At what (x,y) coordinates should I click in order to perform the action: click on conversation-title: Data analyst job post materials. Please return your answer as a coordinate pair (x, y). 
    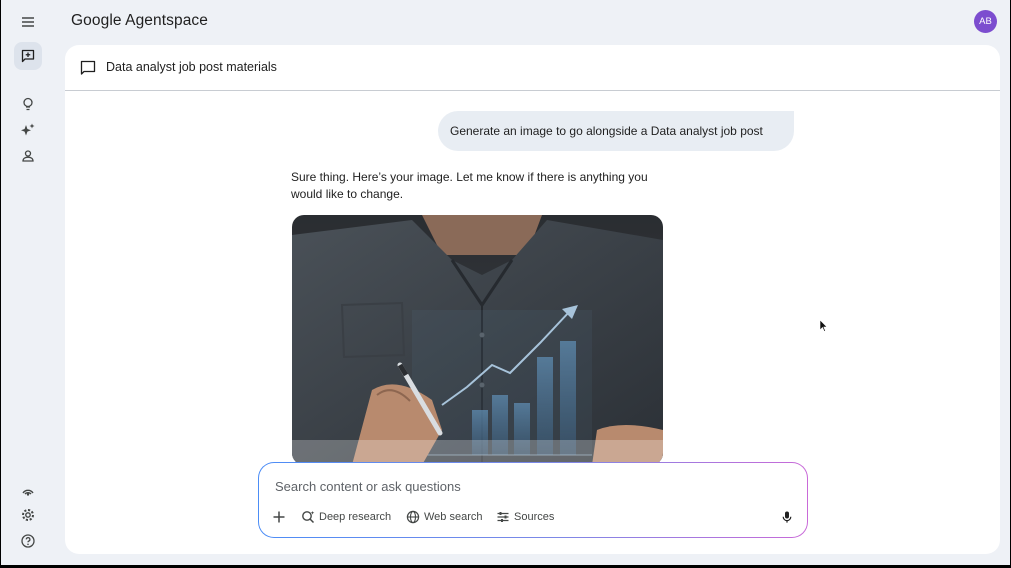
    Looking at the image, I should click on (191, 67).